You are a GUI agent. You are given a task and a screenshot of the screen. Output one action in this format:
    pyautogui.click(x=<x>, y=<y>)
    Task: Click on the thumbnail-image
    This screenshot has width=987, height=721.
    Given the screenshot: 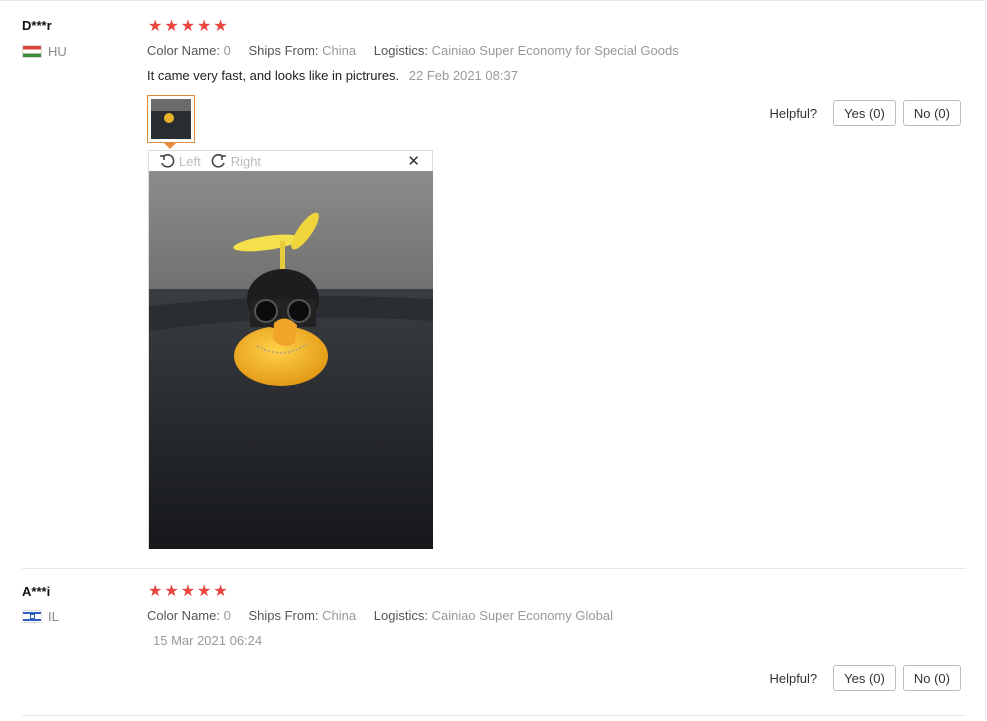 What is the action you would take?
    pyautogui.click(x=171, y=119)
    